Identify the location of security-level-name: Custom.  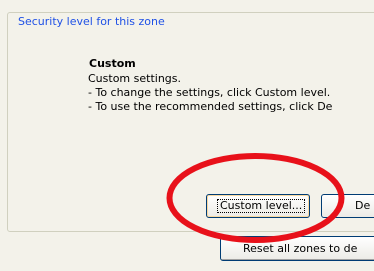
(112, 63).